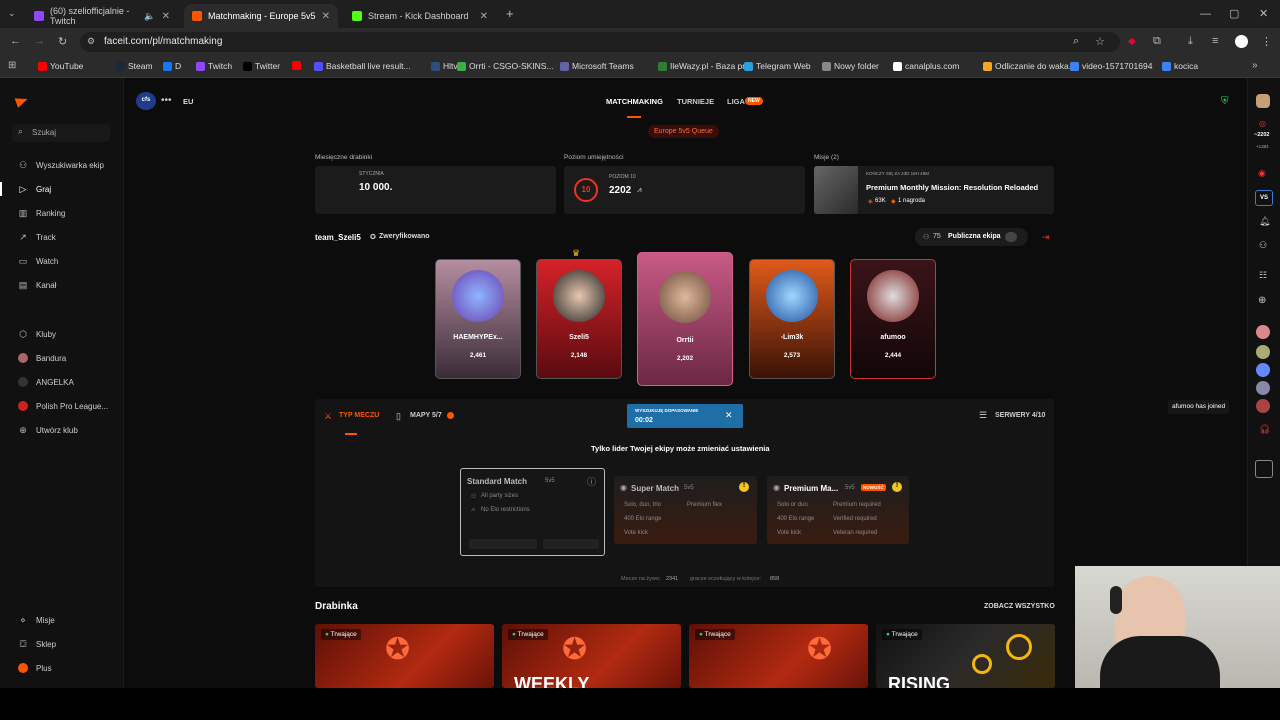 This screenshot has height=720, width=1280. What do you see at coordinates (146, 101) in the screenshot?
I see `org-badge: cfs` at bounding box center [146, 101].